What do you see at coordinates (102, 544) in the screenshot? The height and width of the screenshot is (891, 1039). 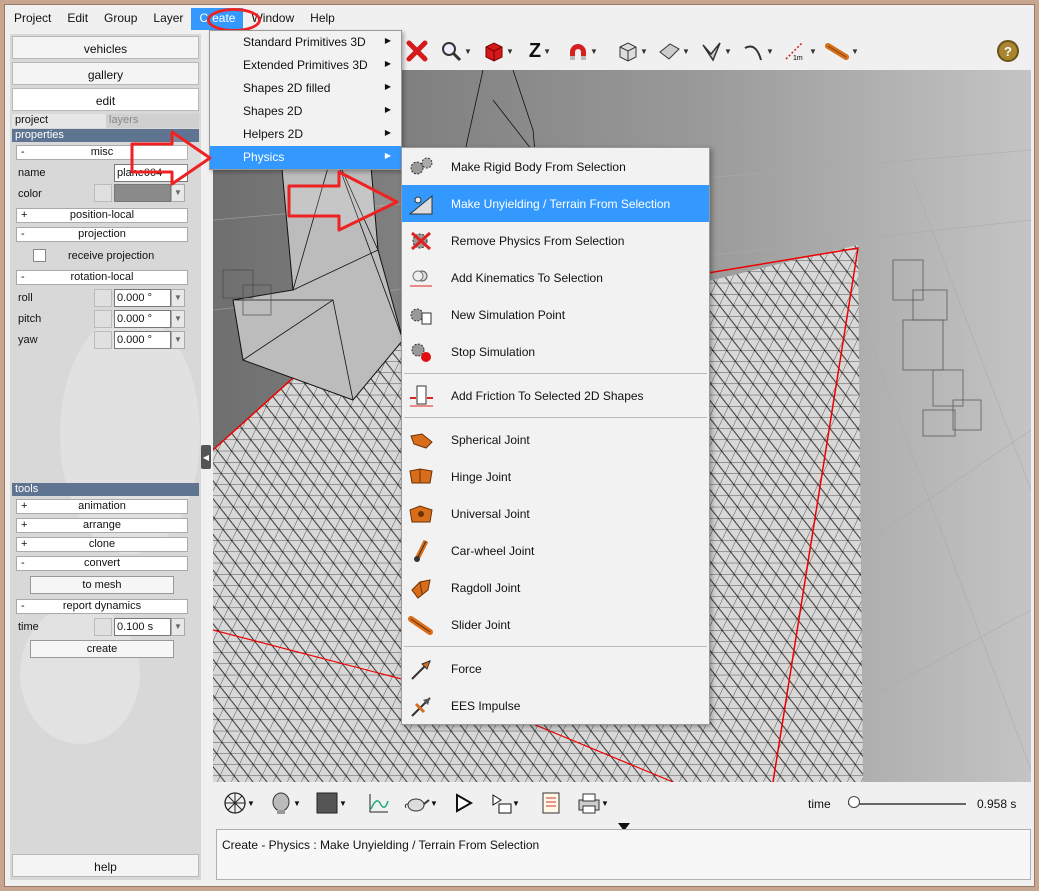 I see `clone-group: + clone` at bounding box center [102, 544].